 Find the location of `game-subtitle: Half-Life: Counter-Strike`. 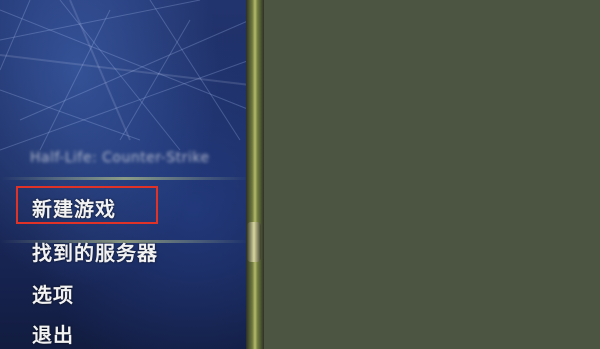

game-subtitle: Half-Life: Counter-Strike is located at coordinates (120, 158).